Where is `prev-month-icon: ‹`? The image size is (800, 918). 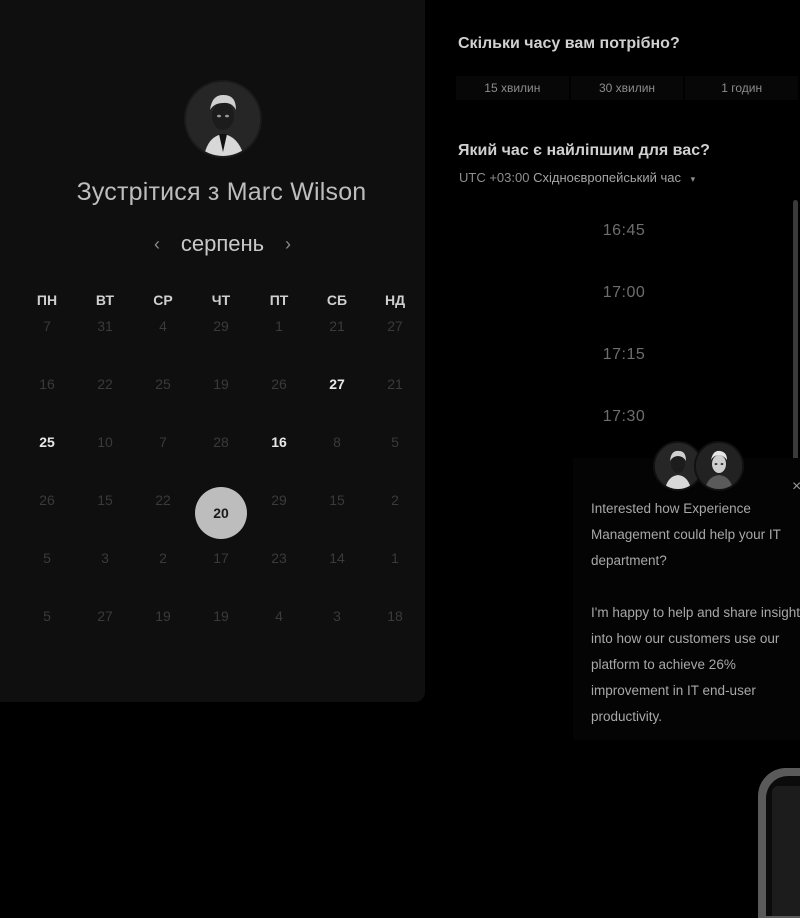 prev-month-icon: ‹ is located at coordinates (157, 244).